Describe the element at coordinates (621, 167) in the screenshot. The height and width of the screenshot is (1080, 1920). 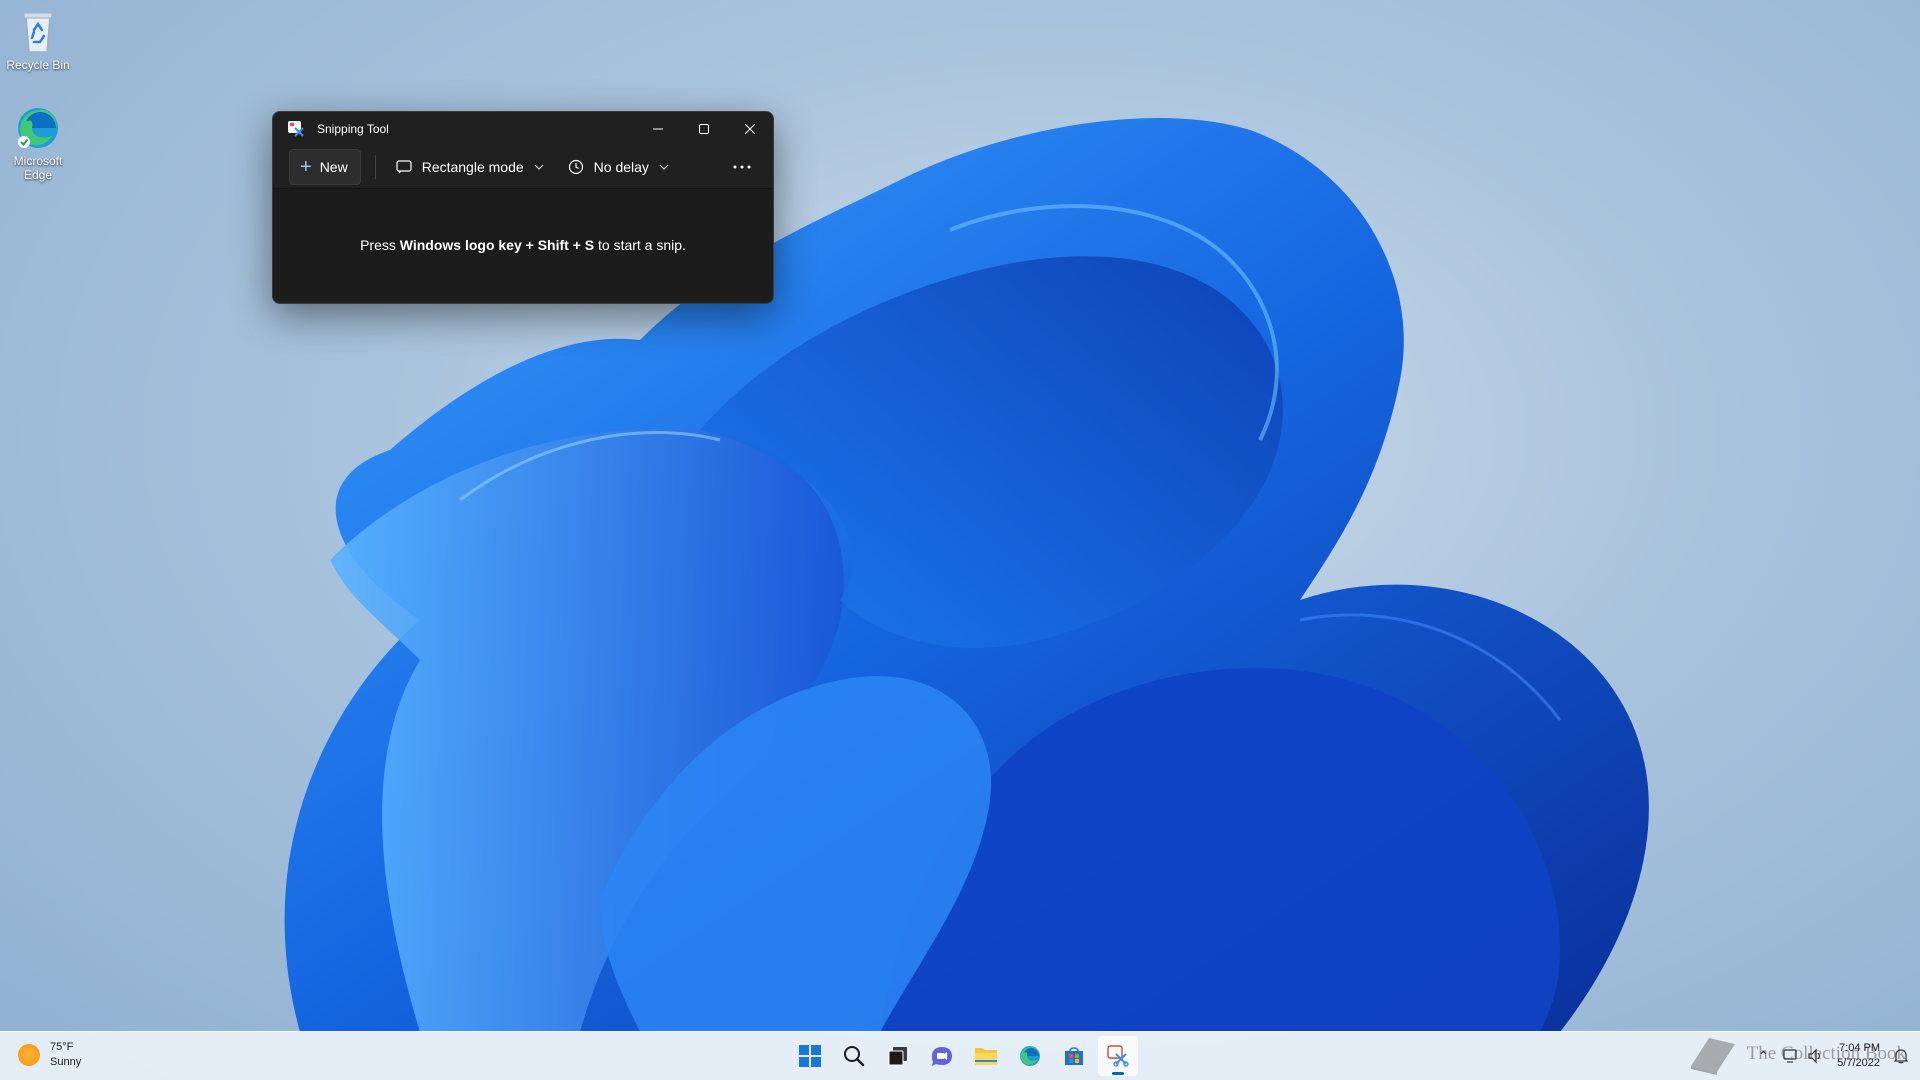
I see `delay-label: No delay` at that location.